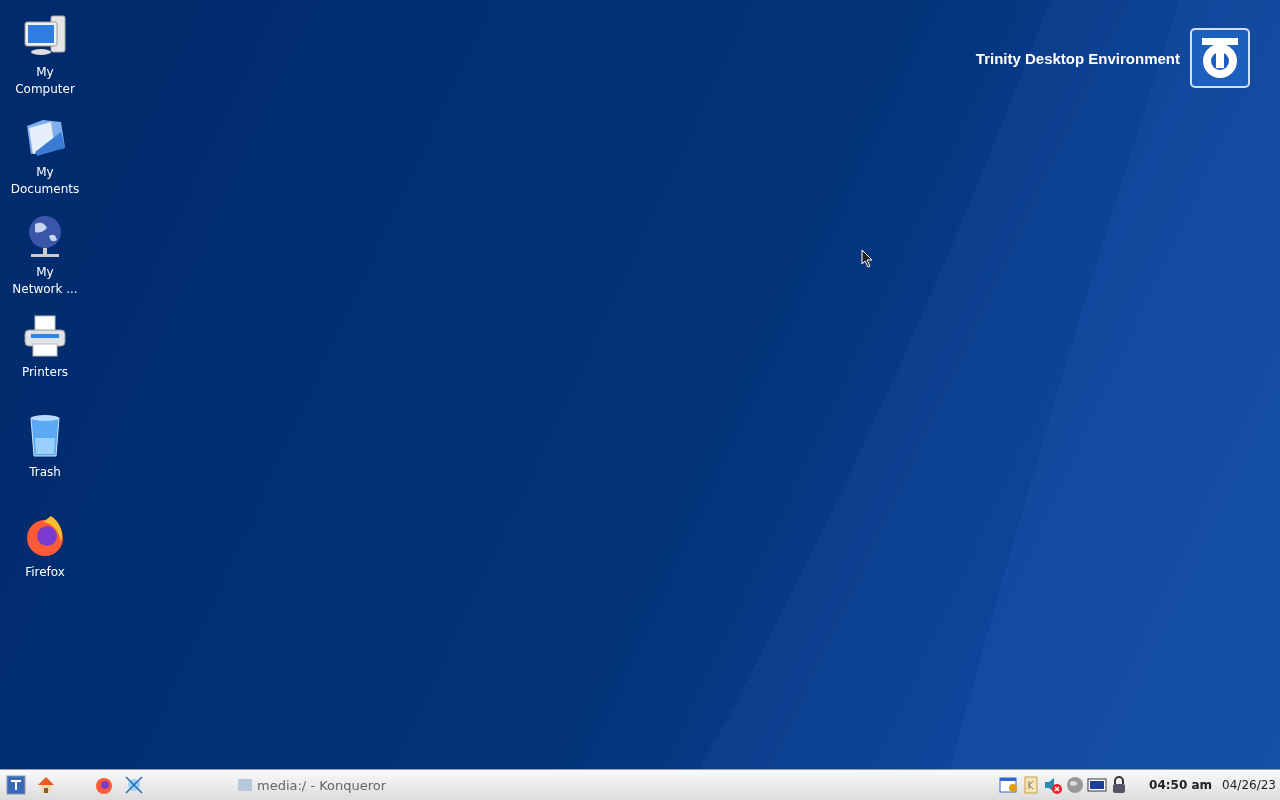 The height and width of the screenshot is (800, 1280). I want to click on speaker-muted-icon, so click(1053, 785).